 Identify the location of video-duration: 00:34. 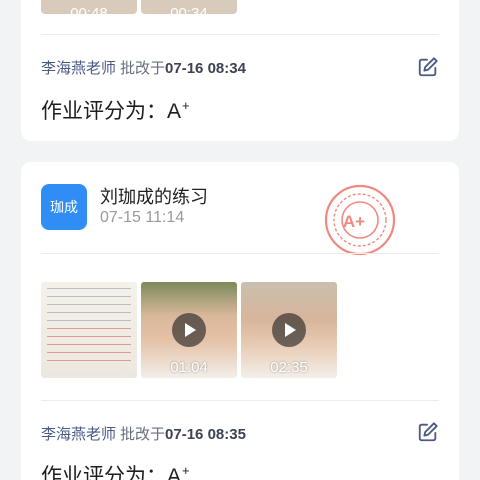
(189, 9).